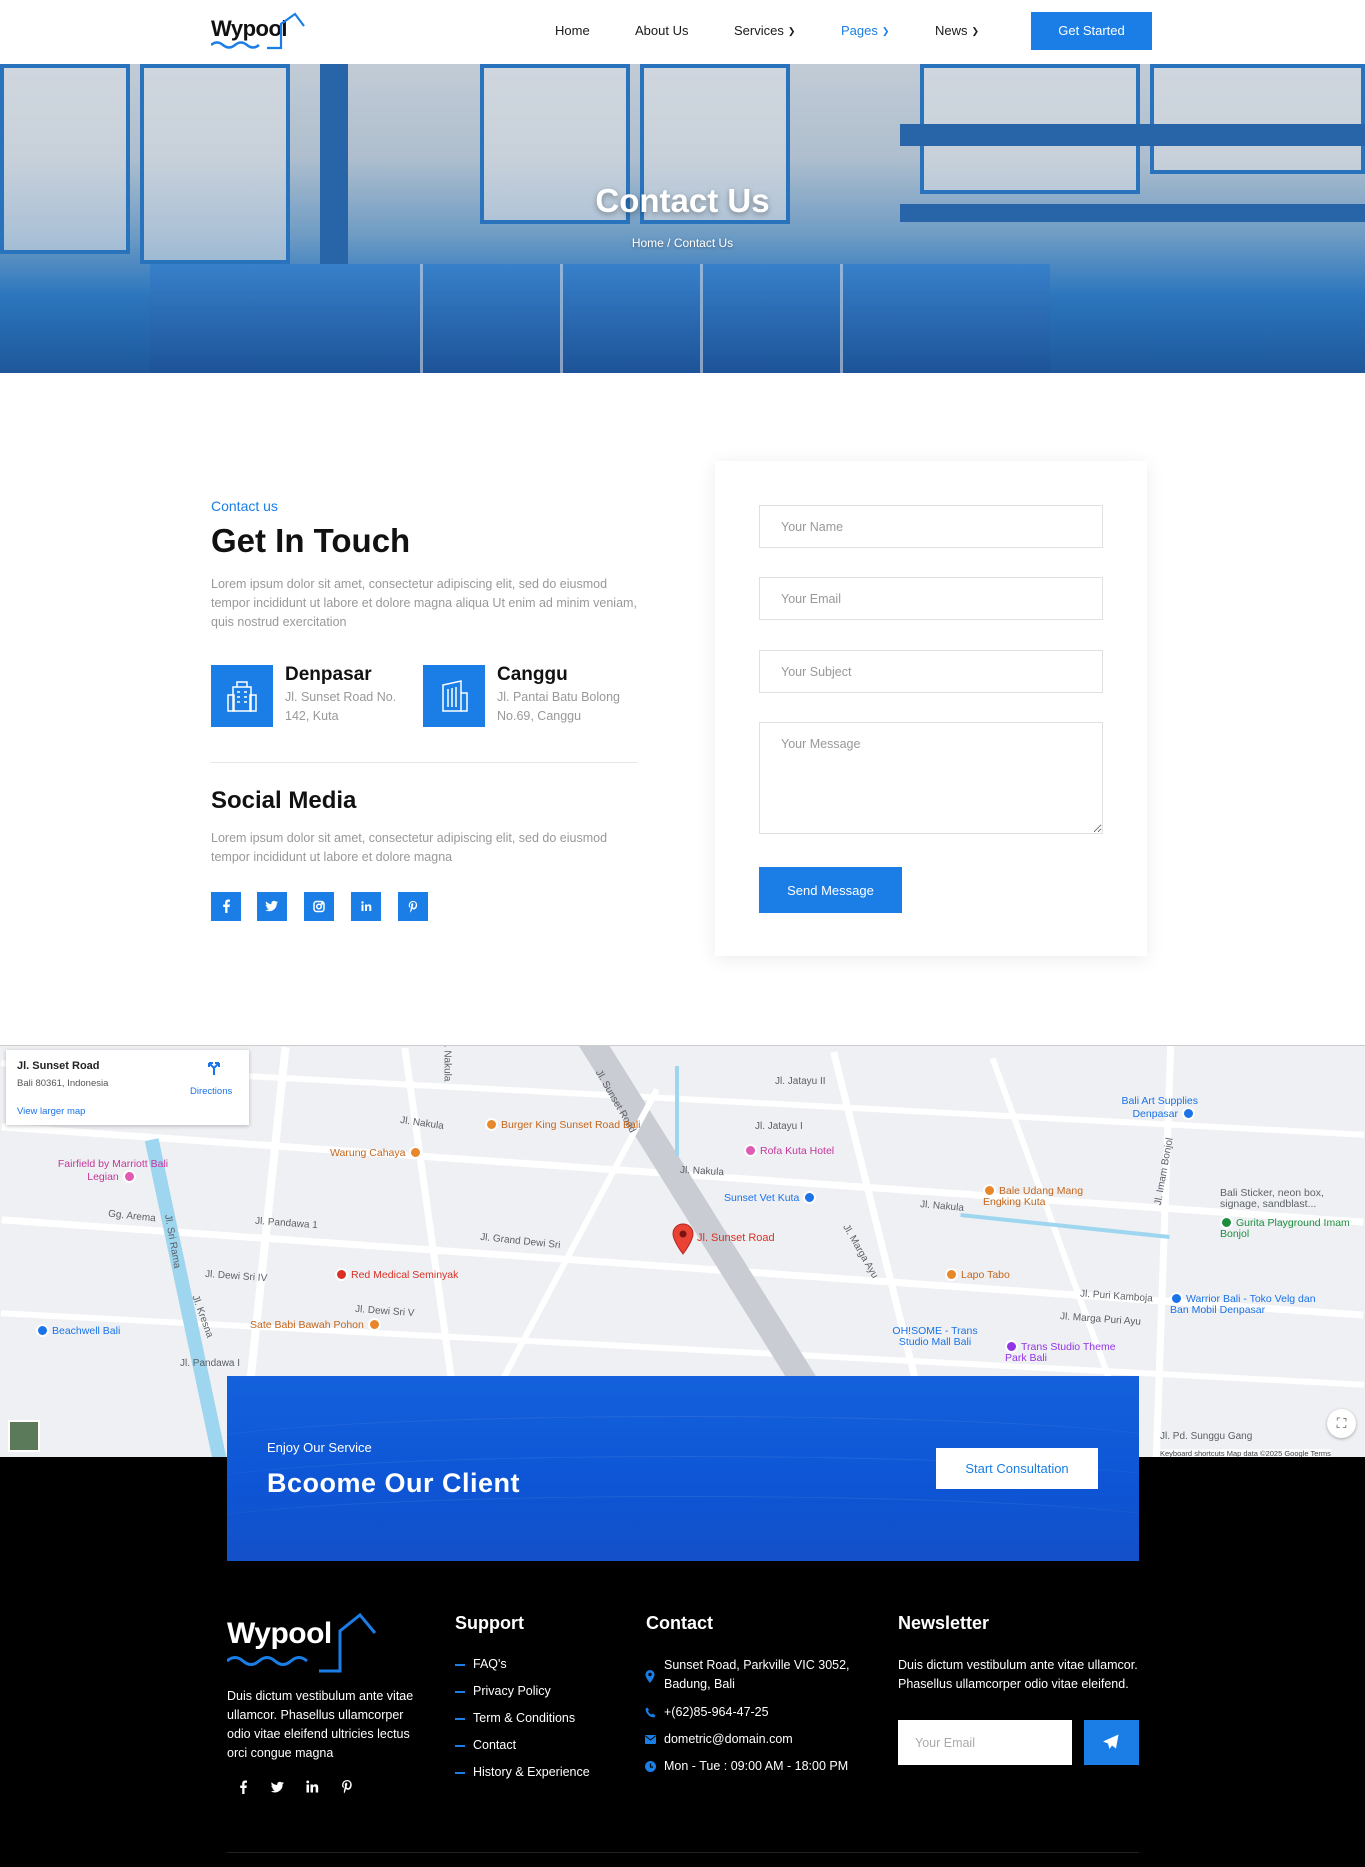  Describe the element at coordinates (302, 1643) in the screenshot. I see `footer-logo-wave-icon` at that location.